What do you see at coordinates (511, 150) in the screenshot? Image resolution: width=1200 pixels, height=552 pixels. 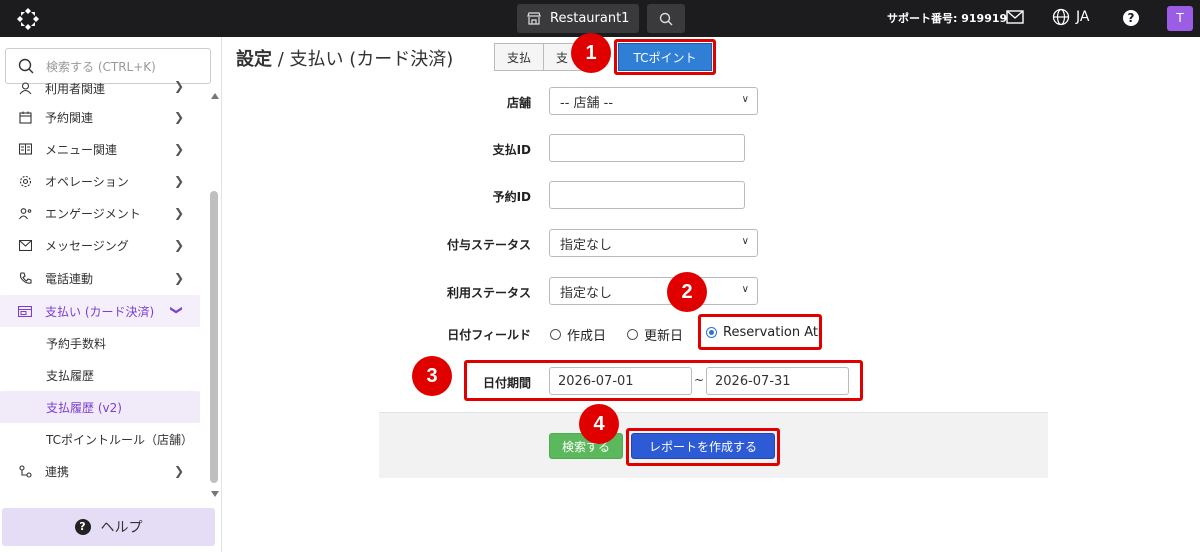 I see `payment-id-label: 支払ID` at bounding box center [511, 150].